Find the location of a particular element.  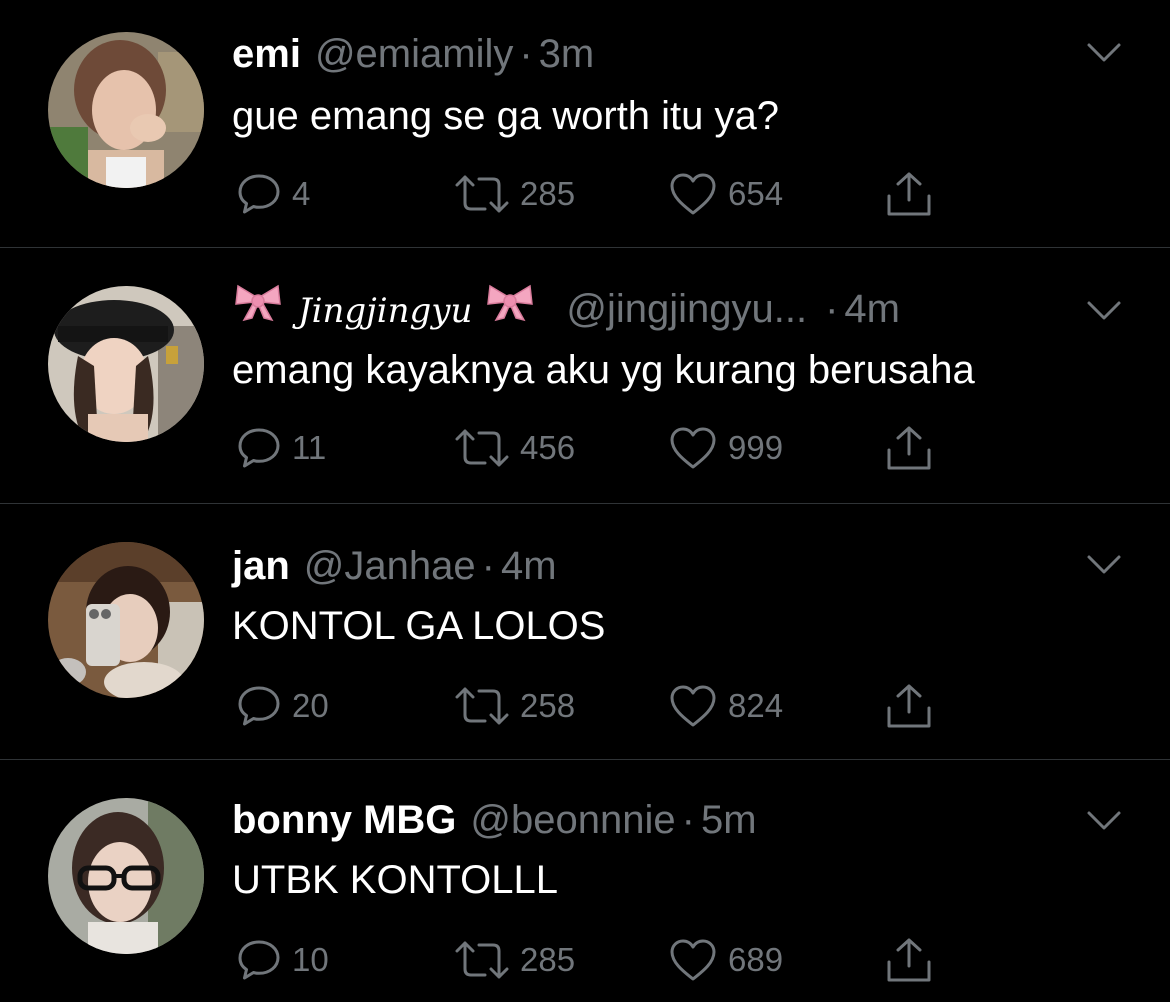

reply-button: 4 is located at coordinates (273, 194).